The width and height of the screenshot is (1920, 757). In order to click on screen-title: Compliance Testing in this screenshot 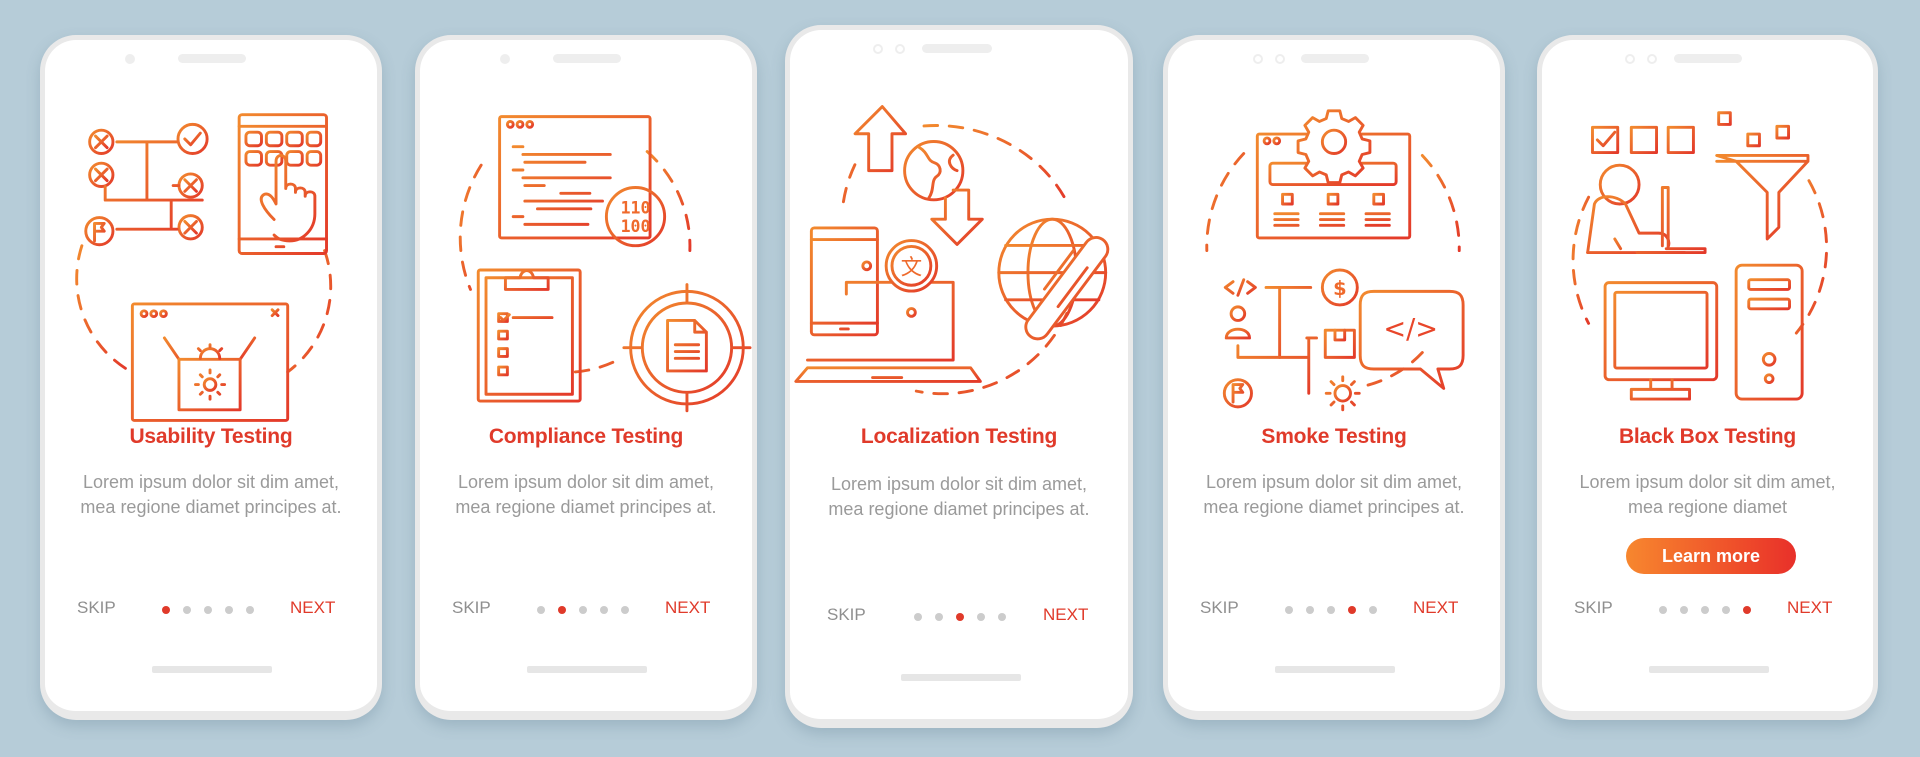, I will do `click(586, 436)`.